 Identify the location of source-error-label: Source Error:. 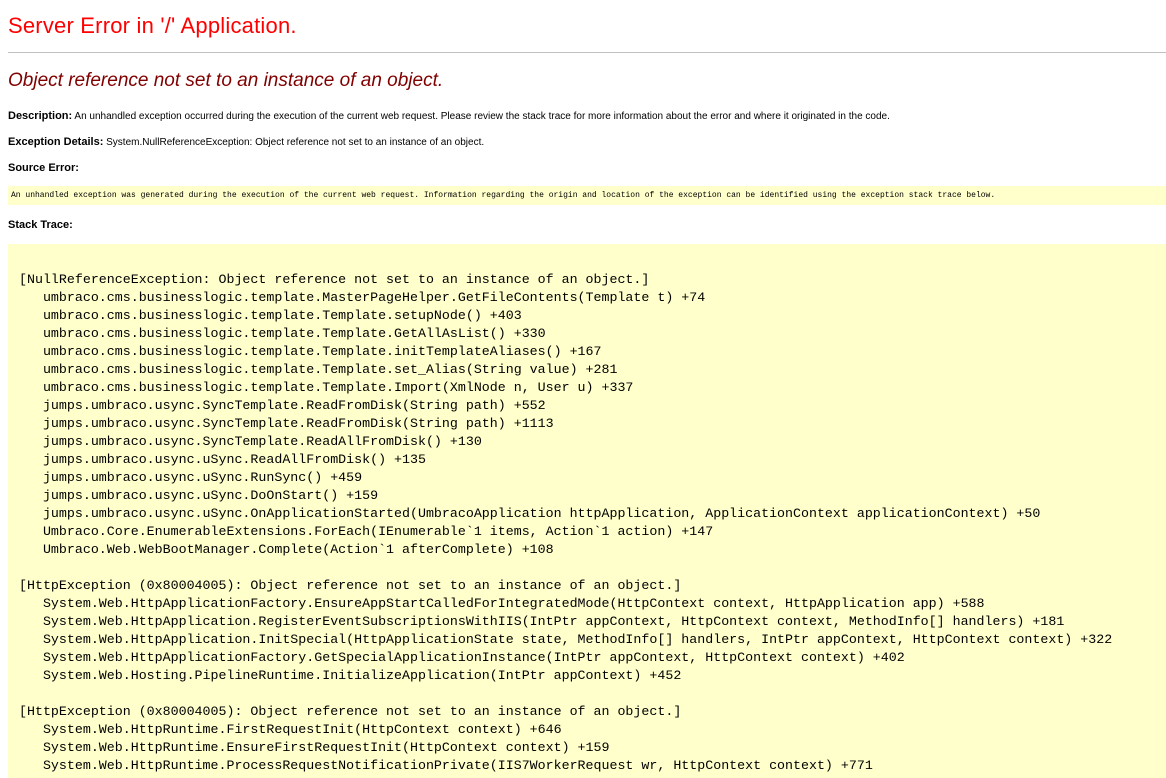
(43, 168).